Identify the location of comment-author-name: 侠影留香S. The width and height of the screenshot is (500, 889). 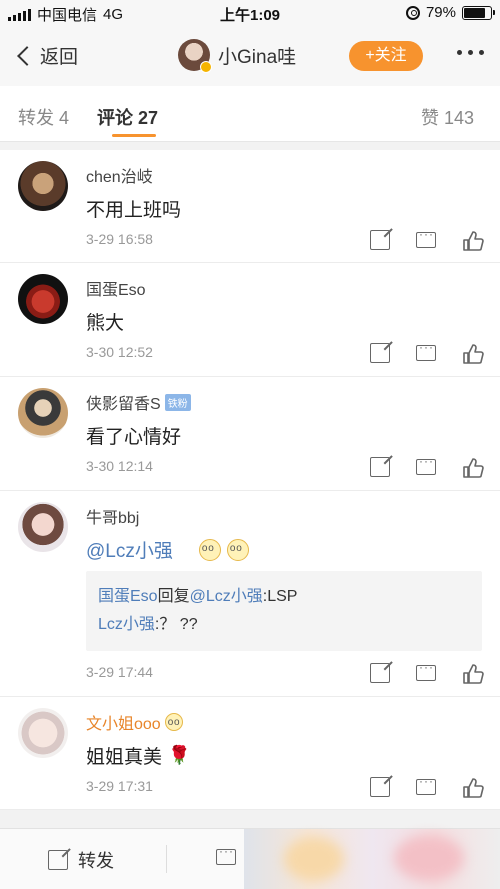
(123, 402).